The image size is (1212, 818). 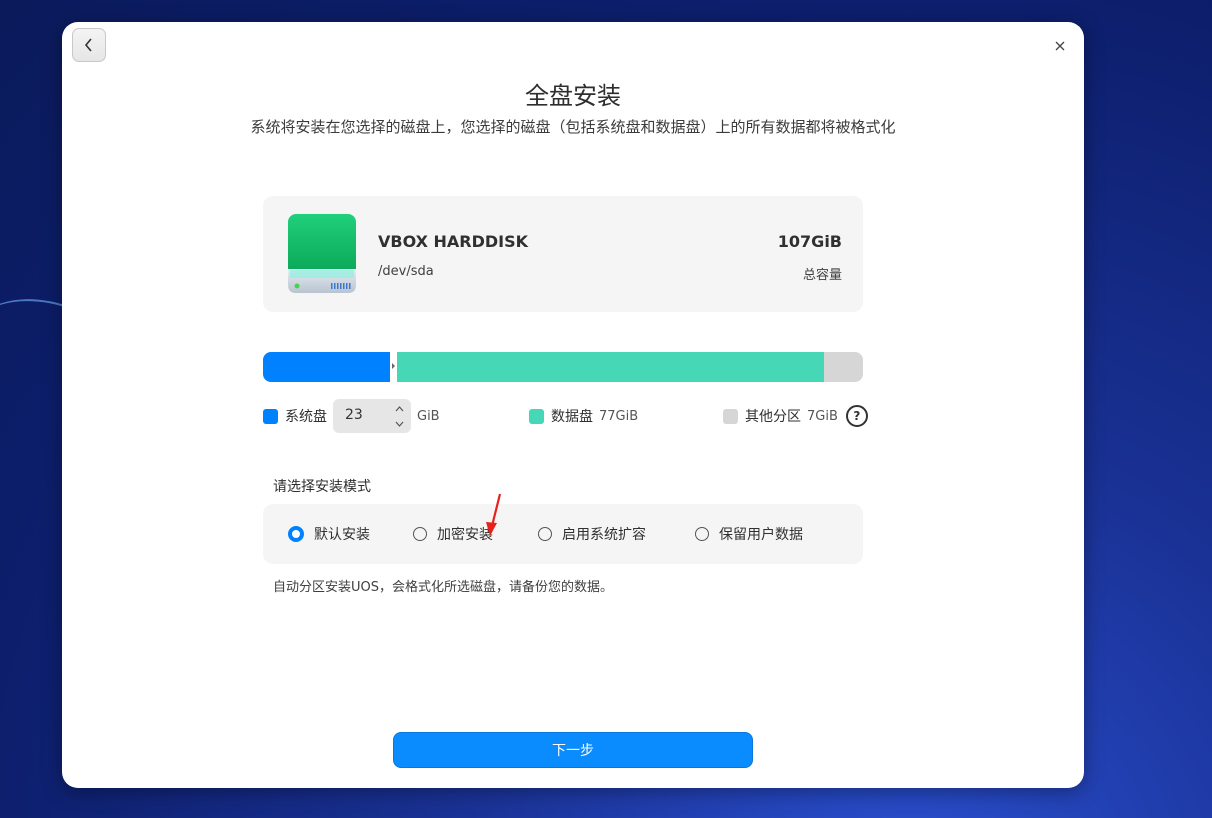 I want to click on chevron-left-icon, so click(x=88, y=45).